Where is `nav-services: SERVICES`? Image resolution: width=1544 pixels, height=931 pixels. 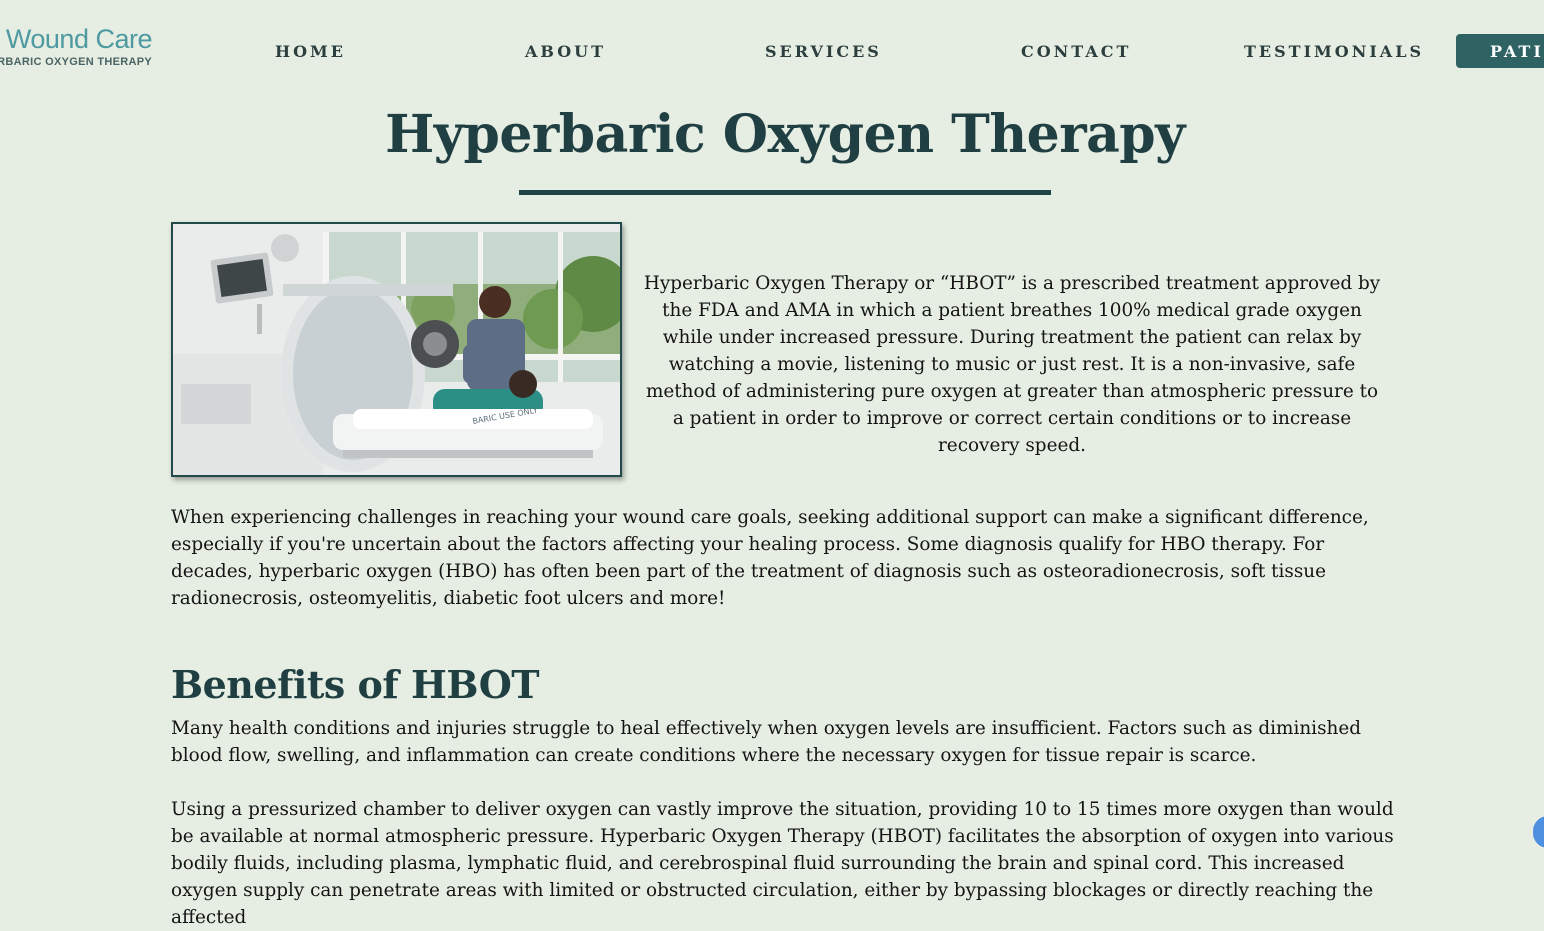
nav-services: SERVICES is located at coordinates (823, 52).